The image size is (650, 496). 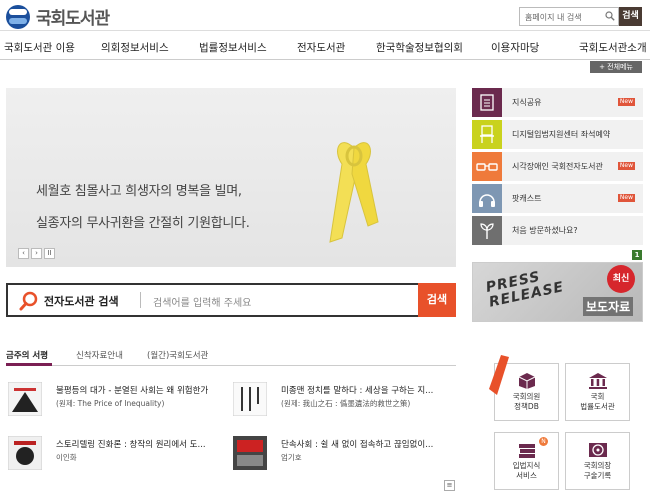 What do you see at coordinates (598, 450) in the screenshot?
I see `disc-icon` at bounding box center [598, 450].